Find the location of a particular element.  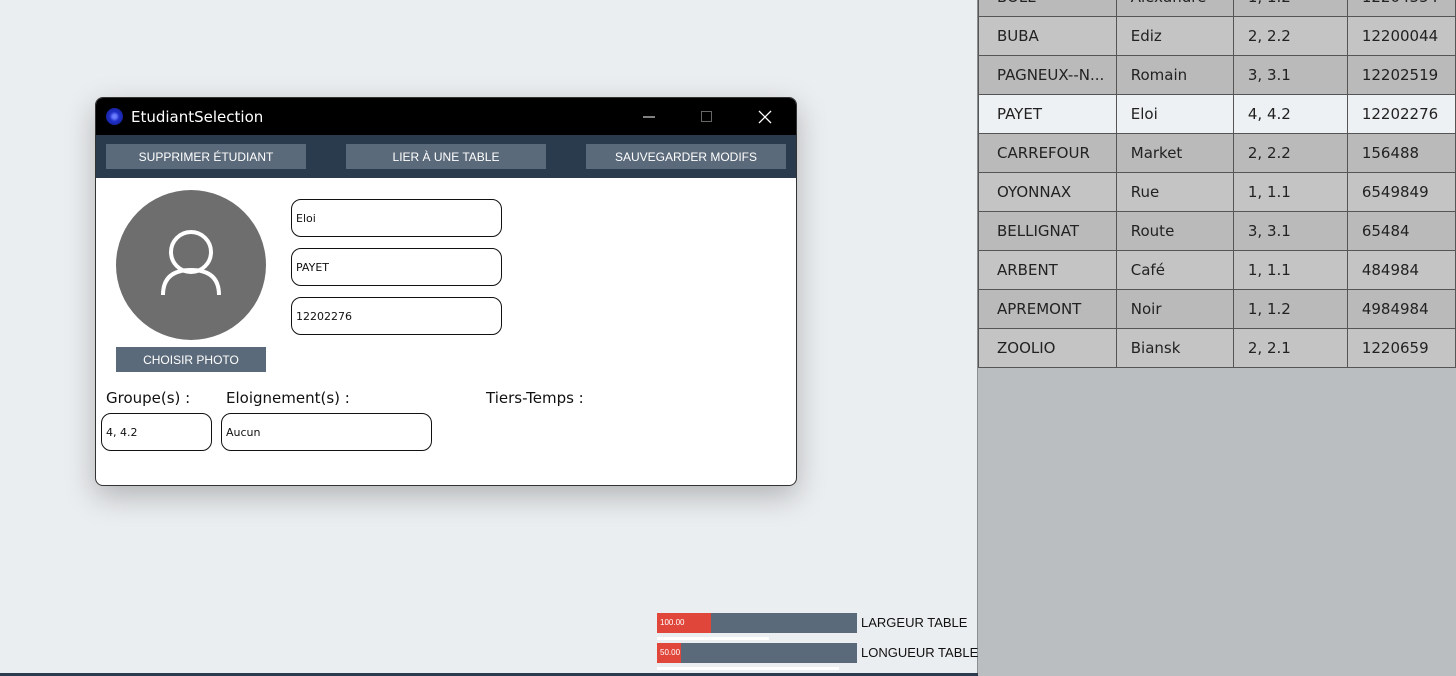

cell-last-name: PAYET is located at coordinates (1047, 114).